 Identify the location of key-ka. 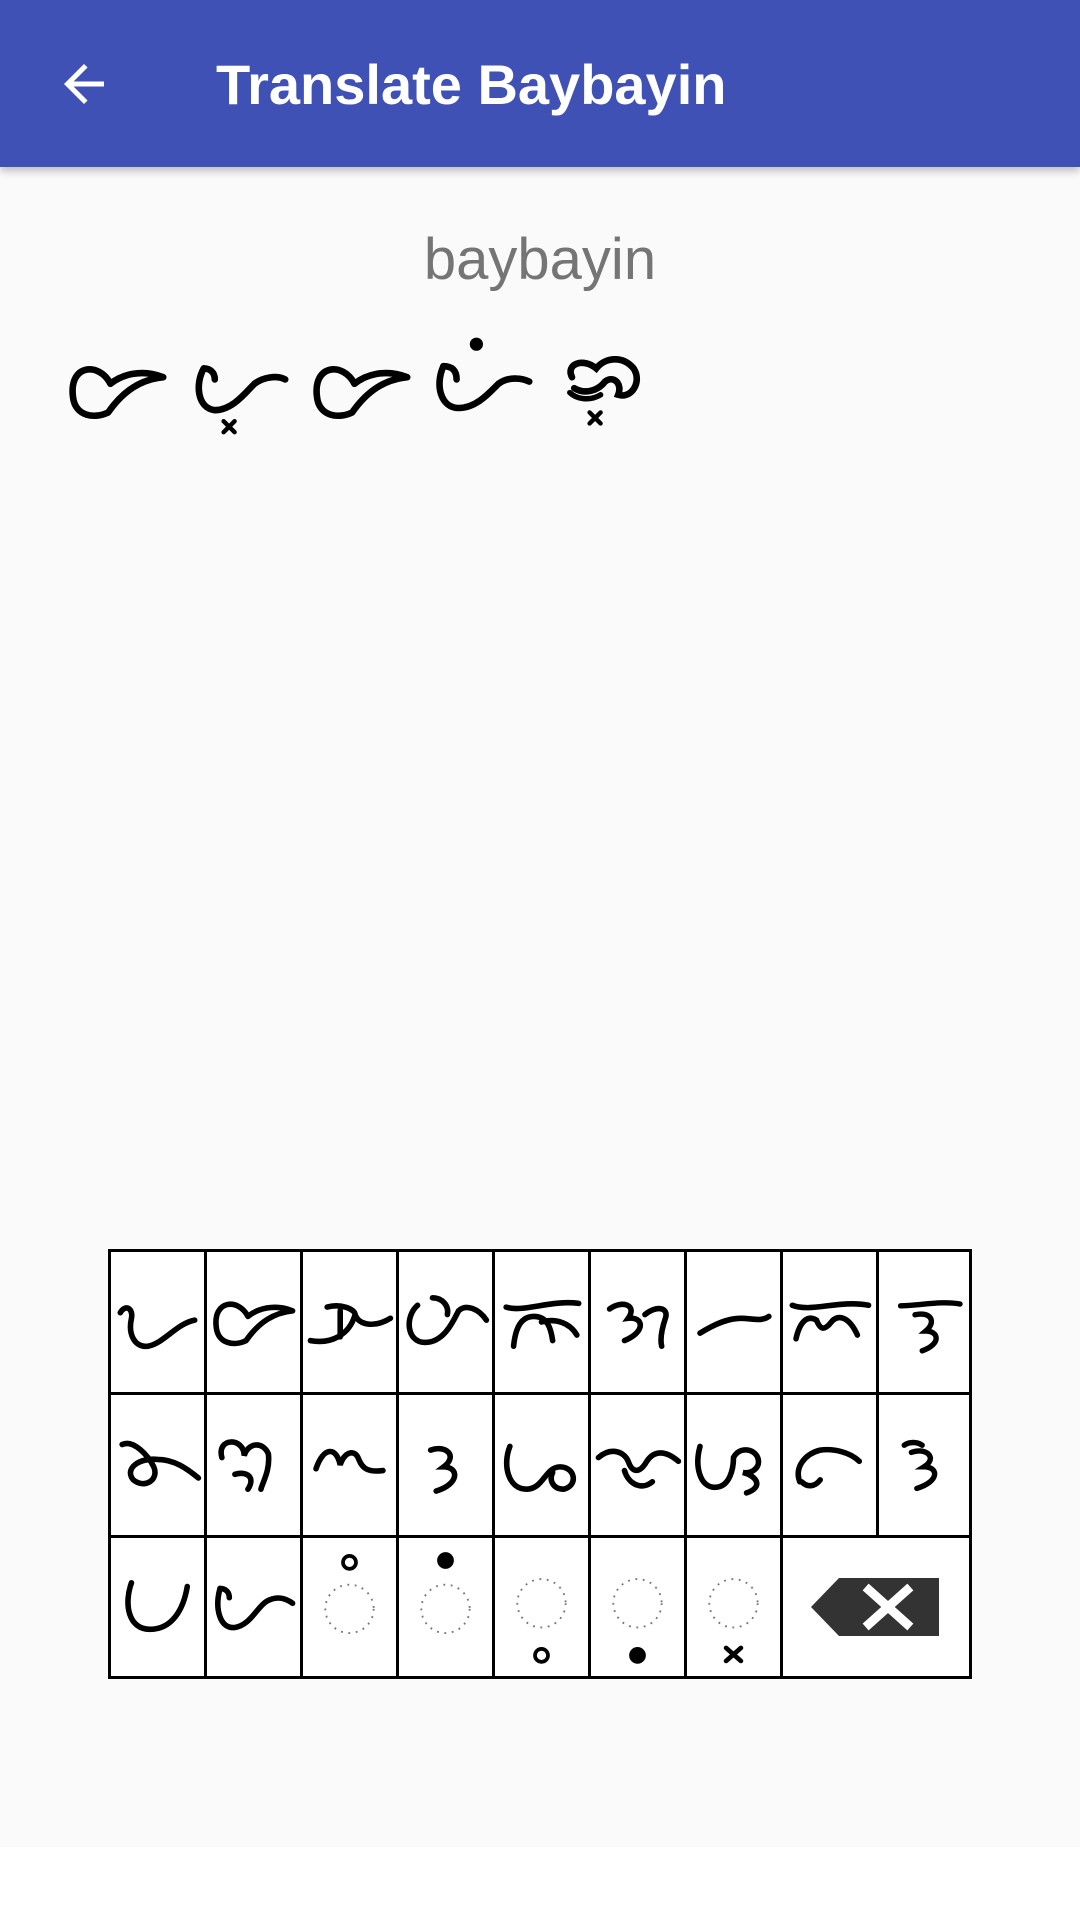
(351, 1323).